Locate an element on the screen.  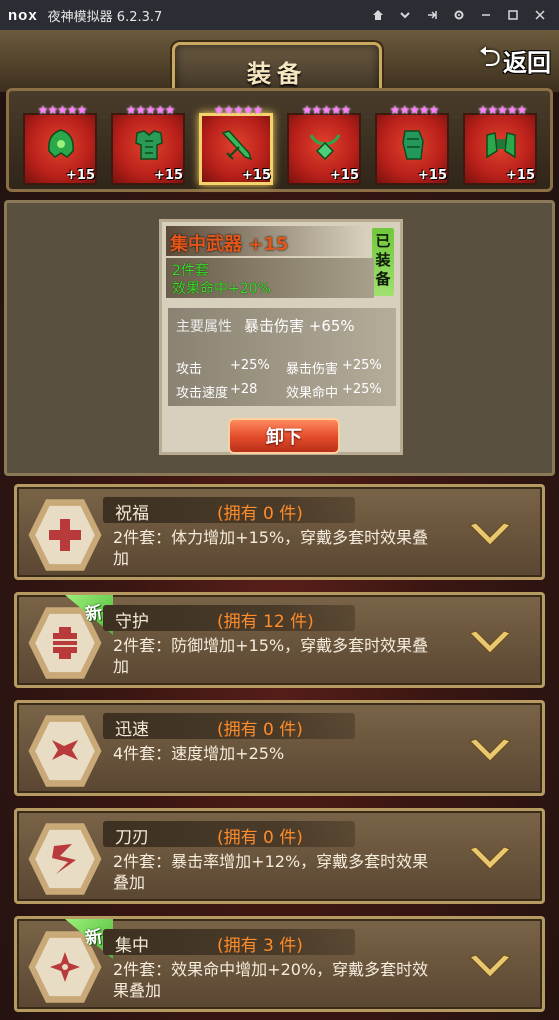
set-description: 2件套：暴击率增加+12%，穿戴多套时效果叠加 is located at coordinates (271, 872).